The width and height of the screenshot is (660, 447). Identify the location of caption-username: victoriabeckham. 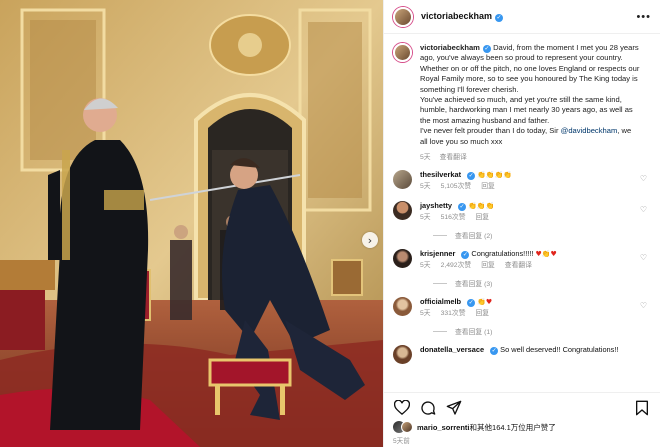
(450, 47).